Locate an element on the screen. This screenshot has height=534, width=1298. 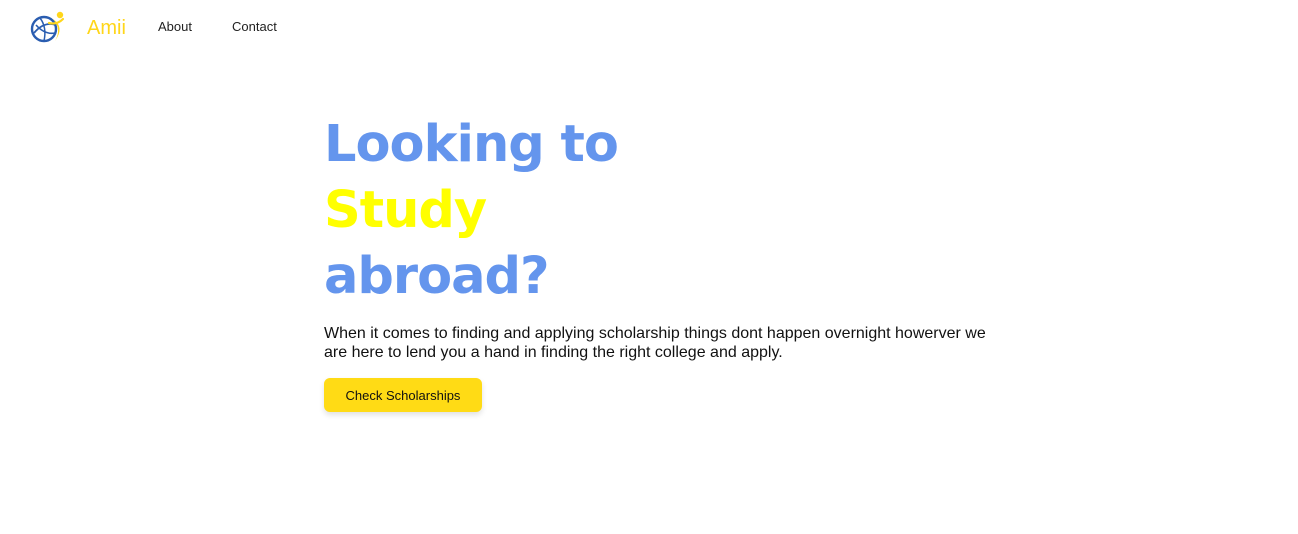
globe-person-logo-icon is located at coordinates (47, 27).